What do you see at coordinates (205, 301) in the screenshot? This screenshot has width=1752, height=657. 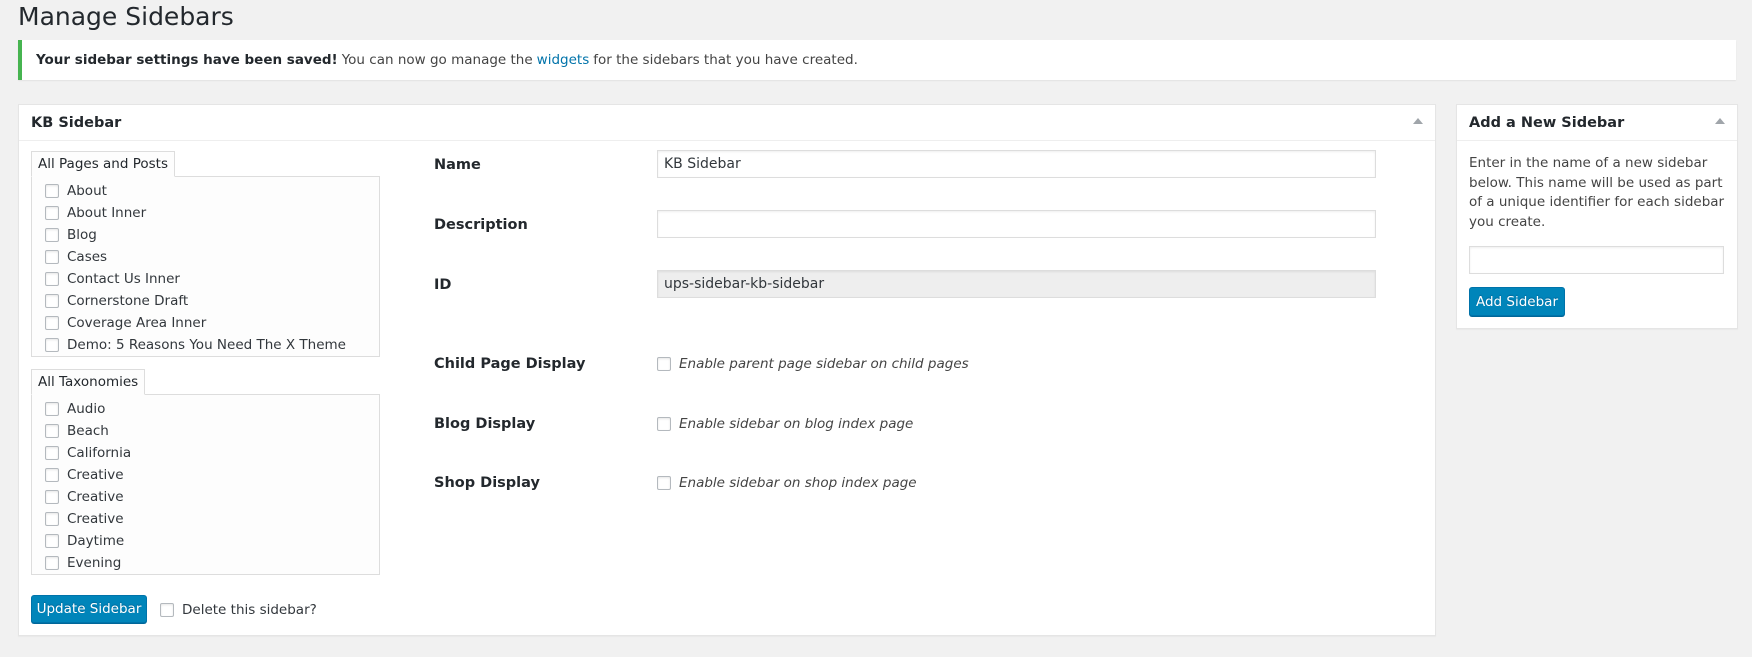 I see `list-item: Cornerstone Draft` at bounding box center [205, 301].